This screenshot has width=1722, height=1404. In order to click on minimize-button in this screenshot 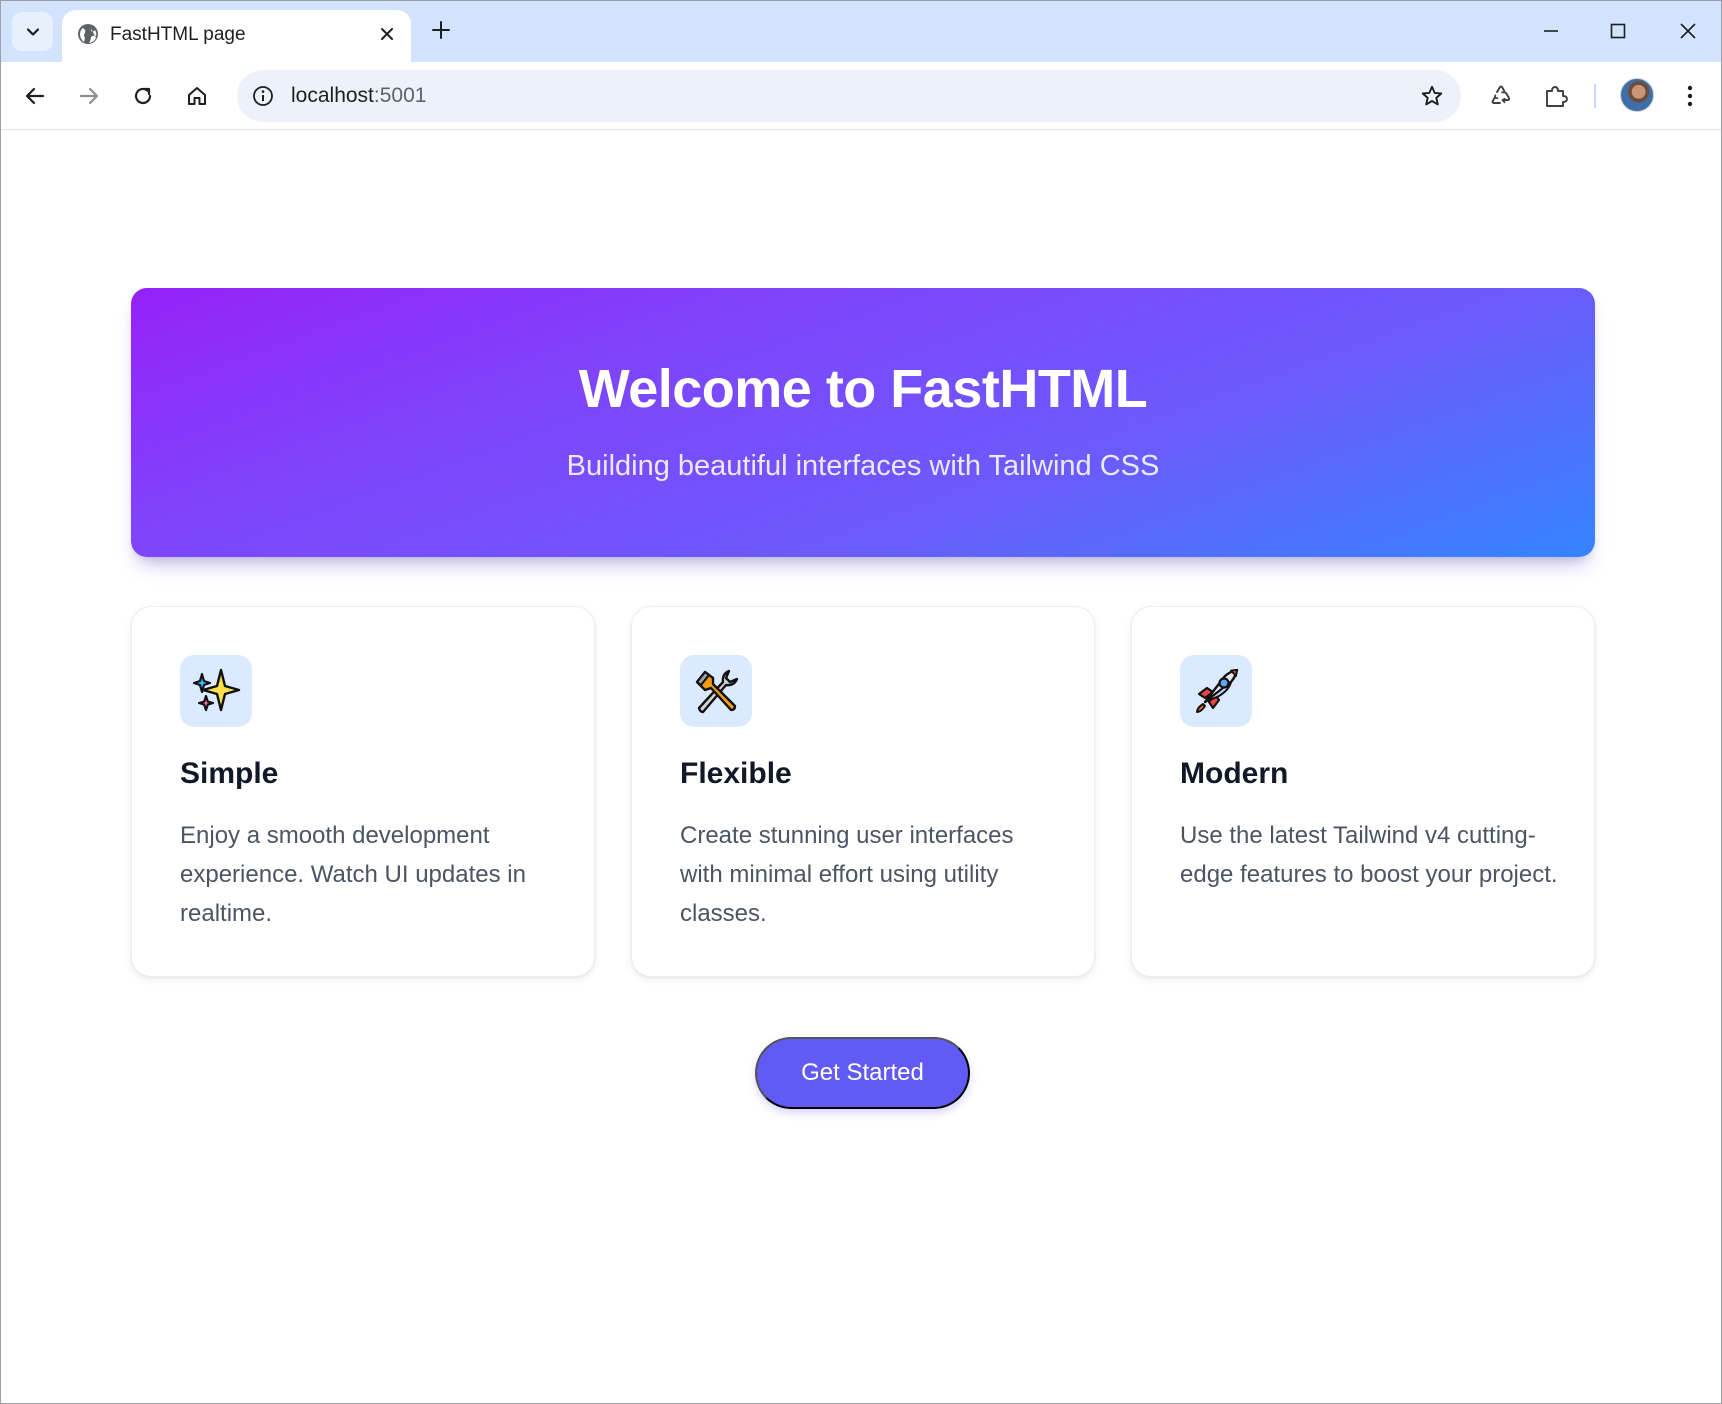, I will do `click(1551, 31)`.